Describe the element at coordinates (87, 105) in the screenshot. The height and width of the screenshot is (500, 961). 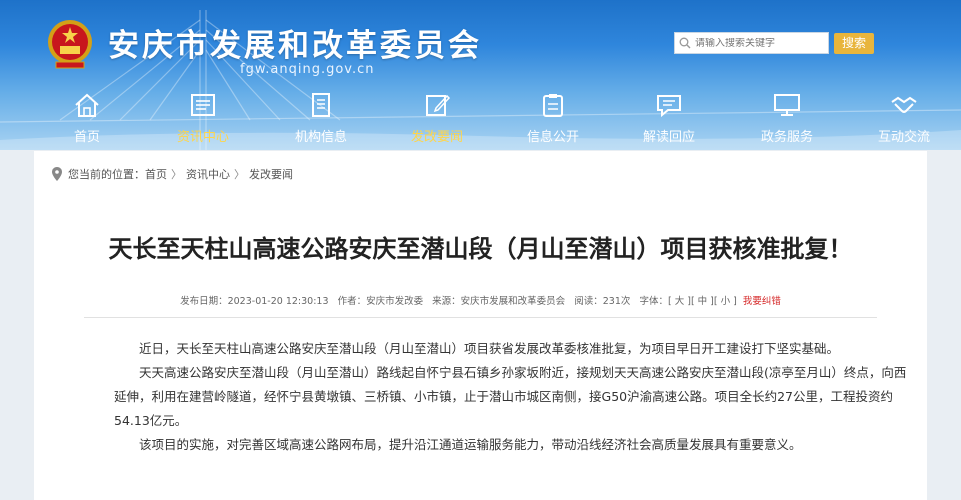
I see `home-icon` at that location.